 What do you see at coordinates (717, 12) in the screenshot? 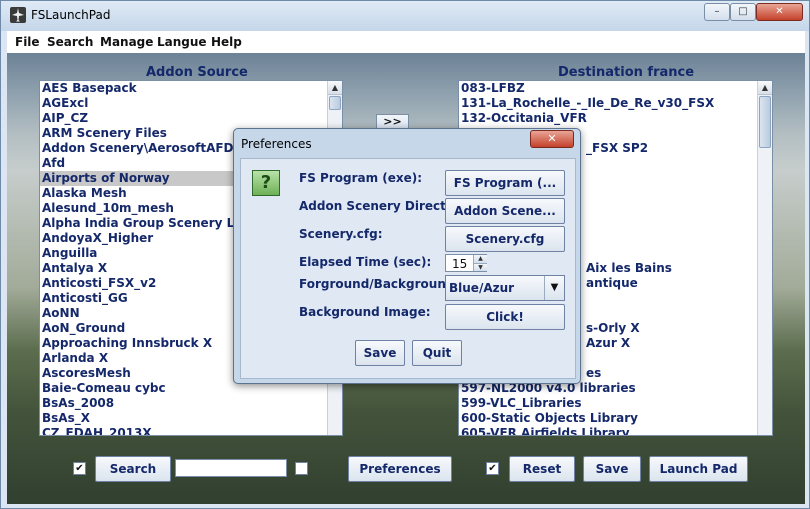
I see `minimize-button: –` at bounding box center [717, 12].